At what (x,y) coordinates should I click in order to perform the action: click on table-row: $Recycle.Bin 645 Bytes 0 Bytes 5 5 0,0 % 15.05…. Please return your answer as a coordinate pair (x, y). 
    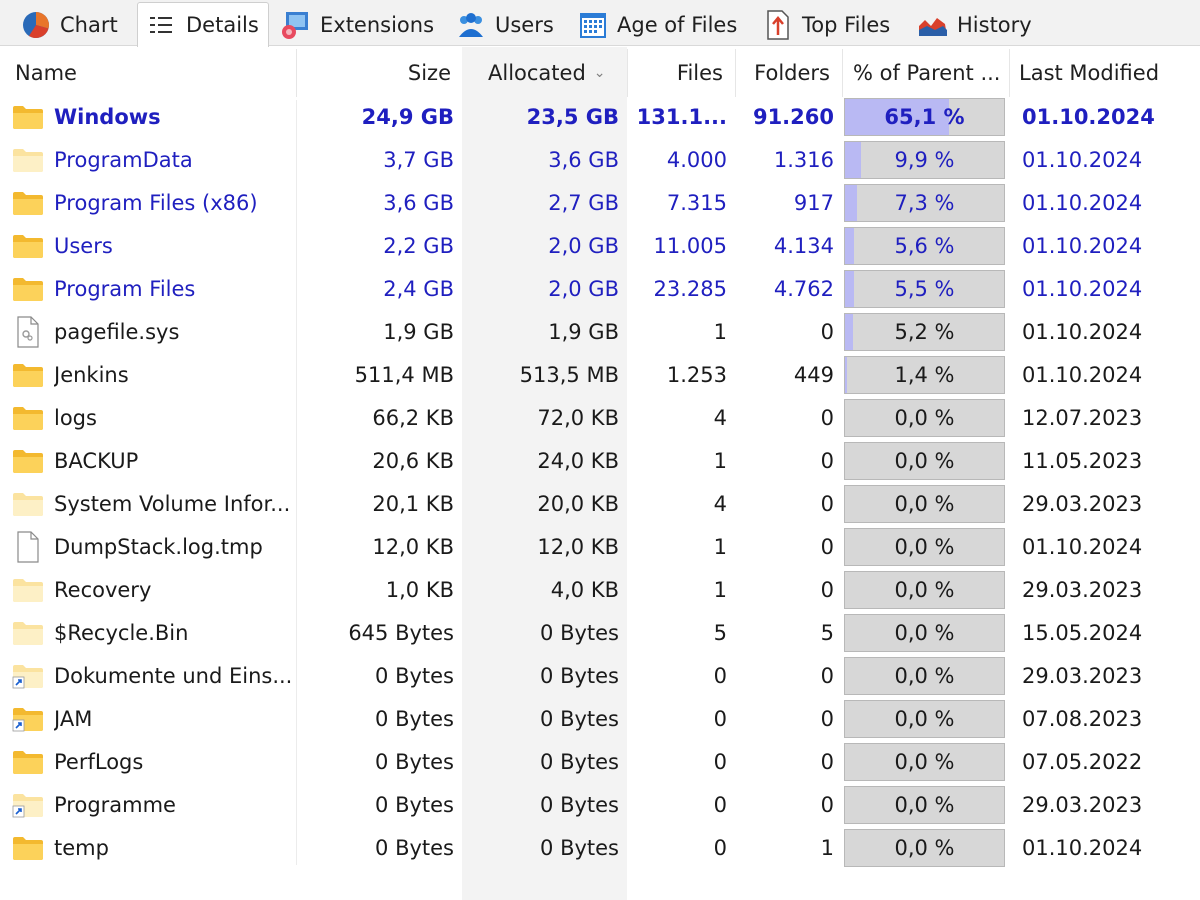
    Looking at the image, I should click on (590, 632).